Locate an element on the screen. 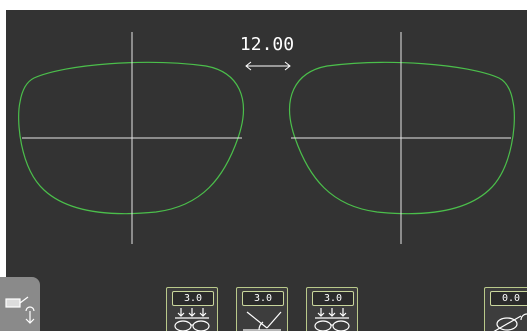  tracer-button is located at coordinates (20, 304).